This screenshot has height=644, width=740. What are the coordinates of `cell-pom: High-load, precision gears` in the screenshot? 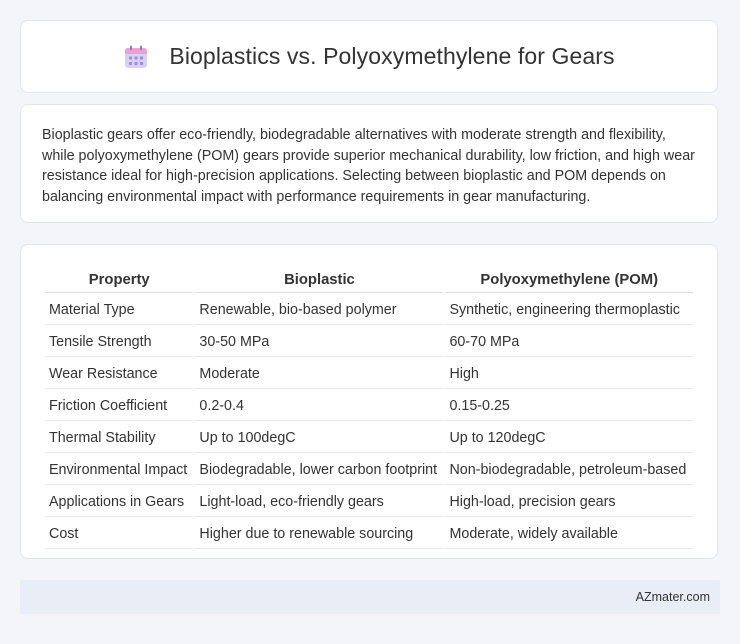 It's located at (569, 502).